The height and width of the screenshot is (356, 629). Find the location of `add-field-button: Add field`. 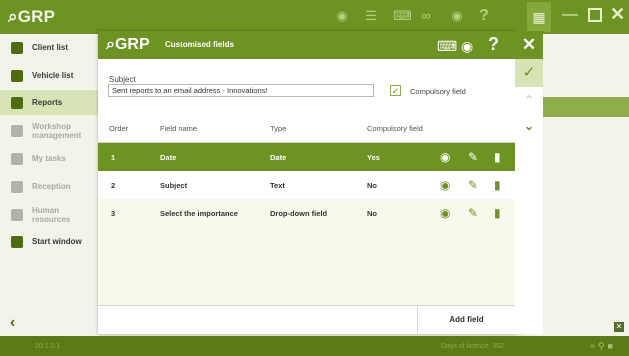

add-field-button: Add field is located at coordinates (466, 320).